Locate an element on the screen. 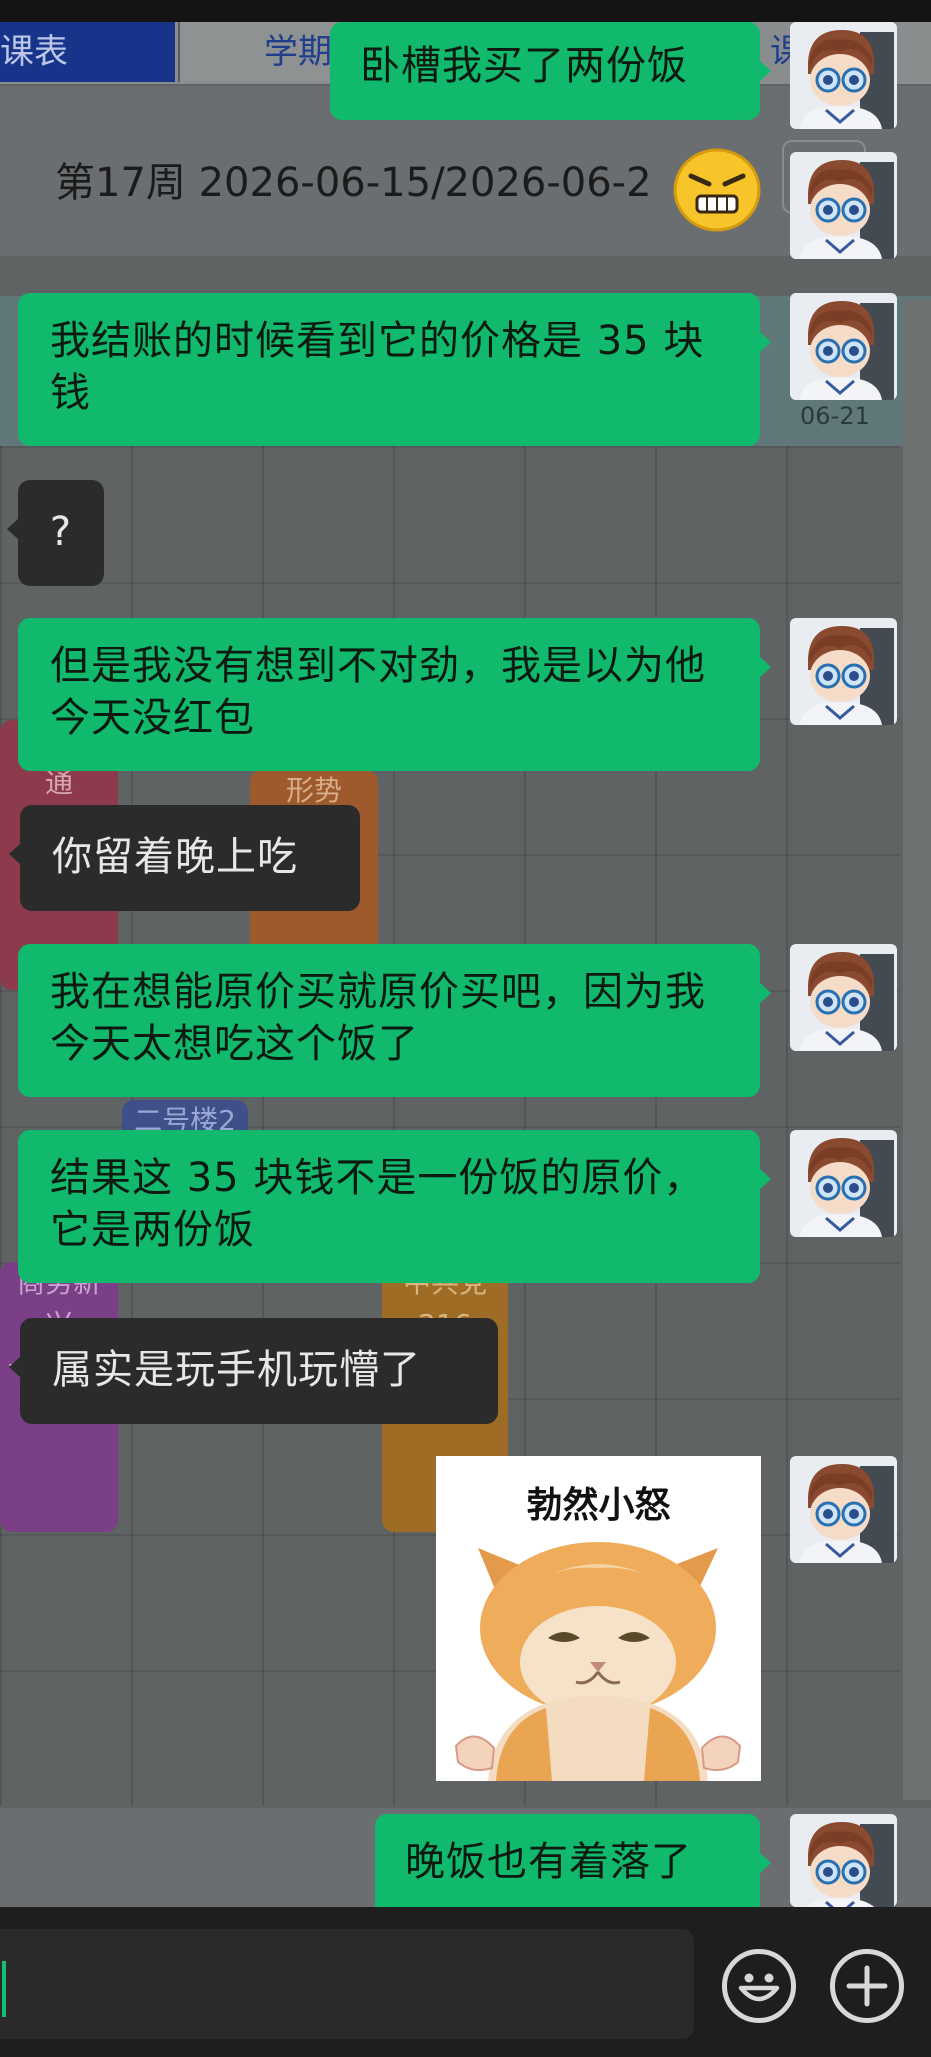  schedule-scroll is located at coordinates (917, 1050).